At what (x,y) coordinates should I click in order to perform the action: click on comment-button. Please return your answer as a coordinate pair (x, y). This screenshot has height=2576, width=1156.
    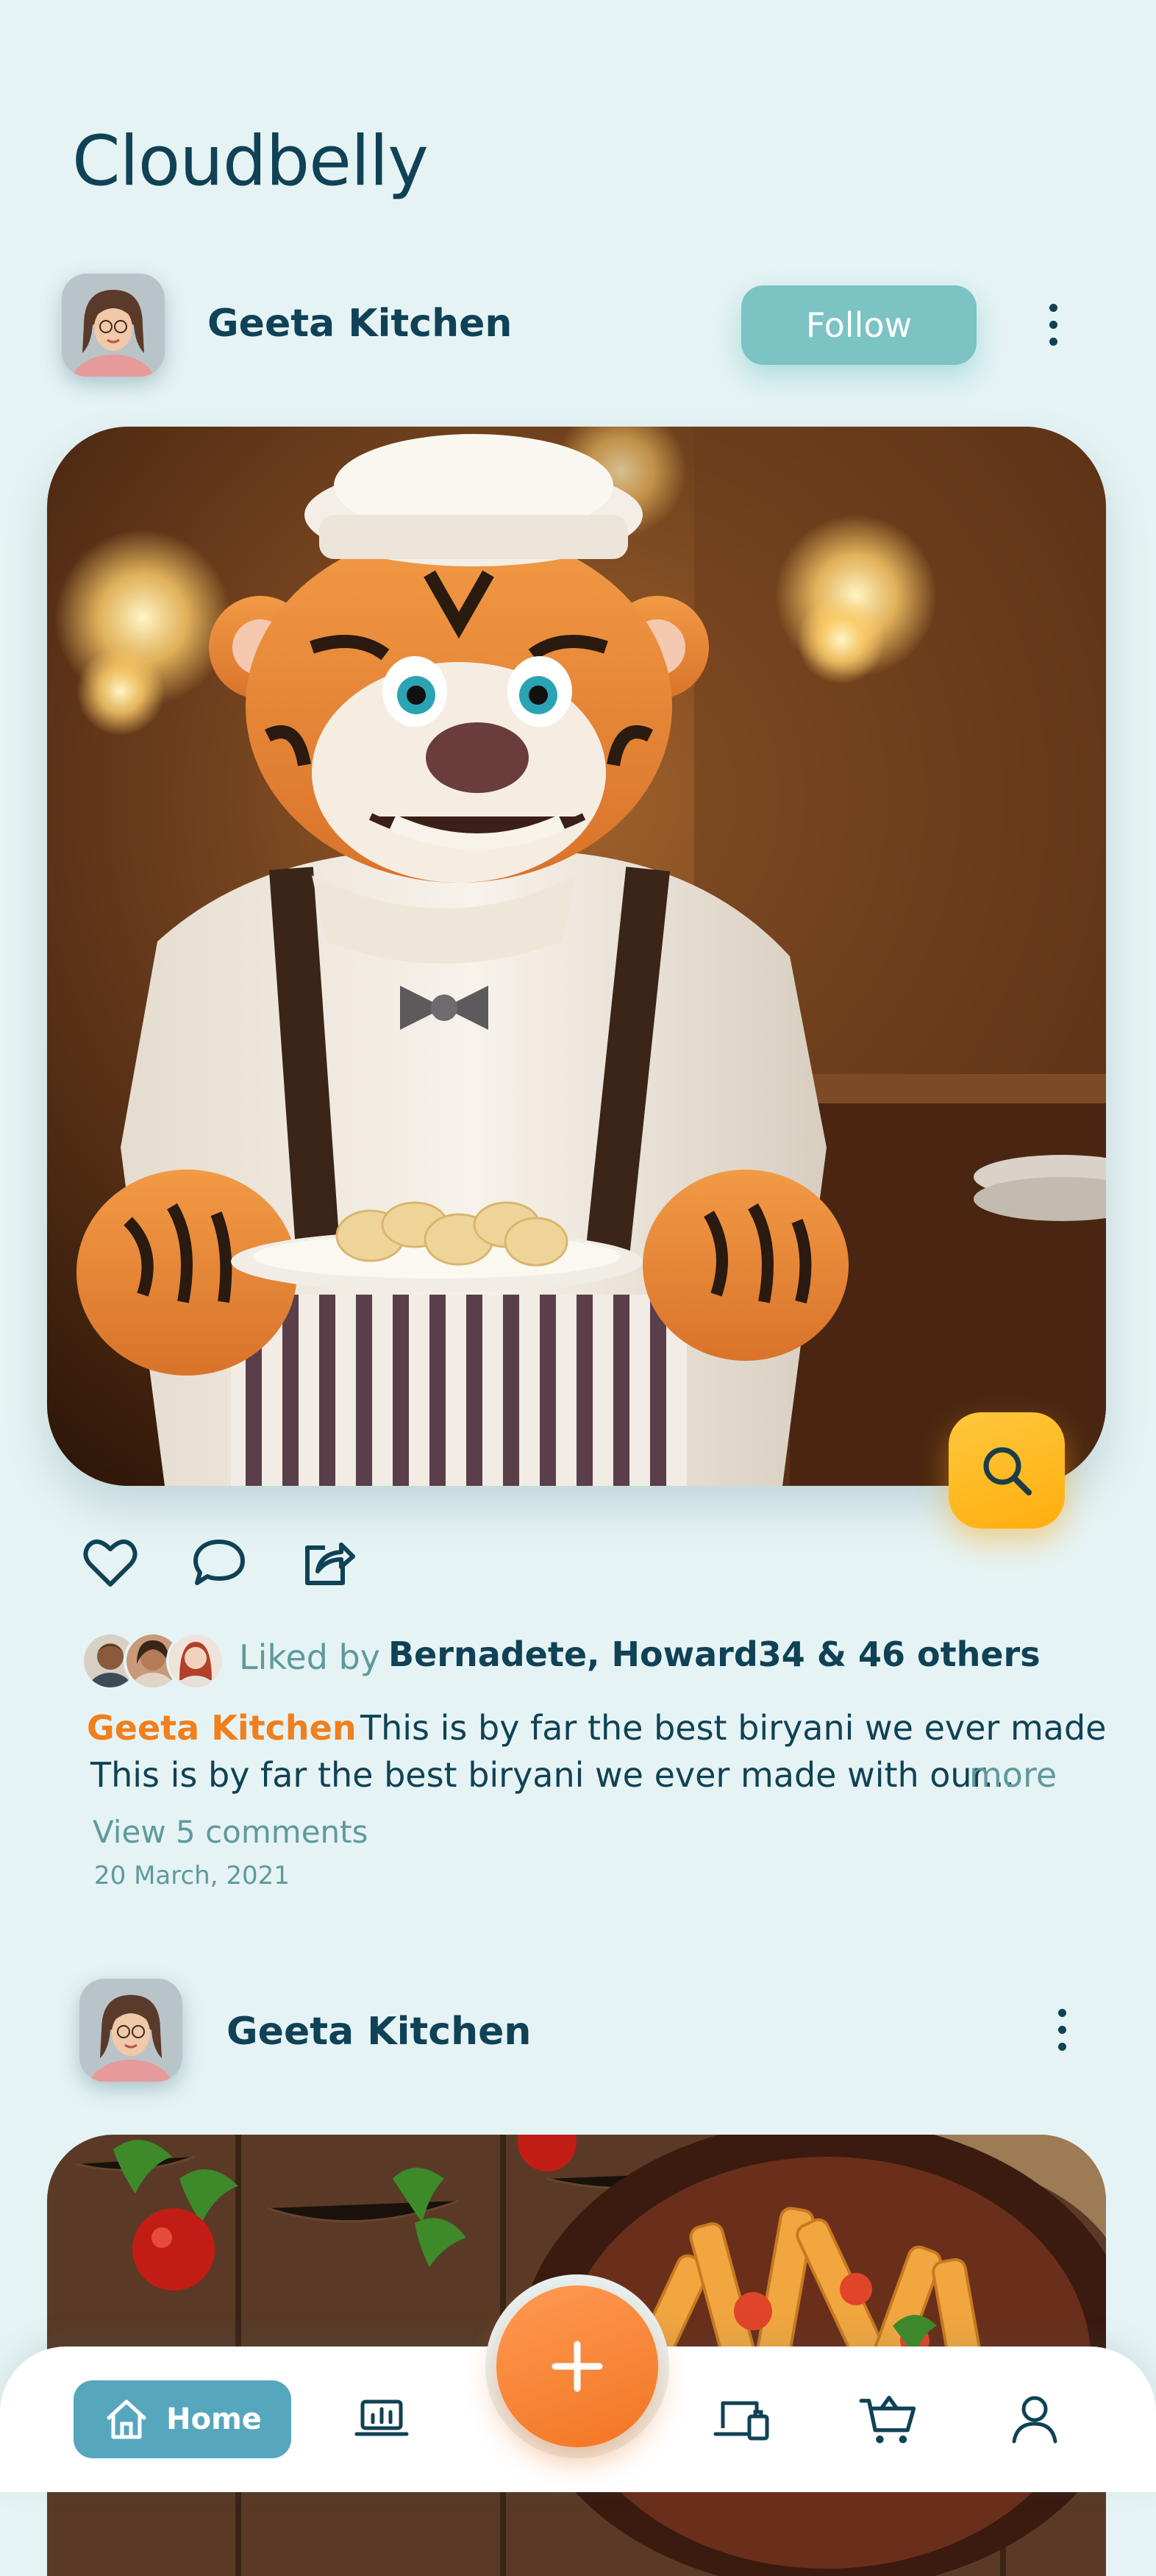
    Looking at the image, I should click on (219, 1564).